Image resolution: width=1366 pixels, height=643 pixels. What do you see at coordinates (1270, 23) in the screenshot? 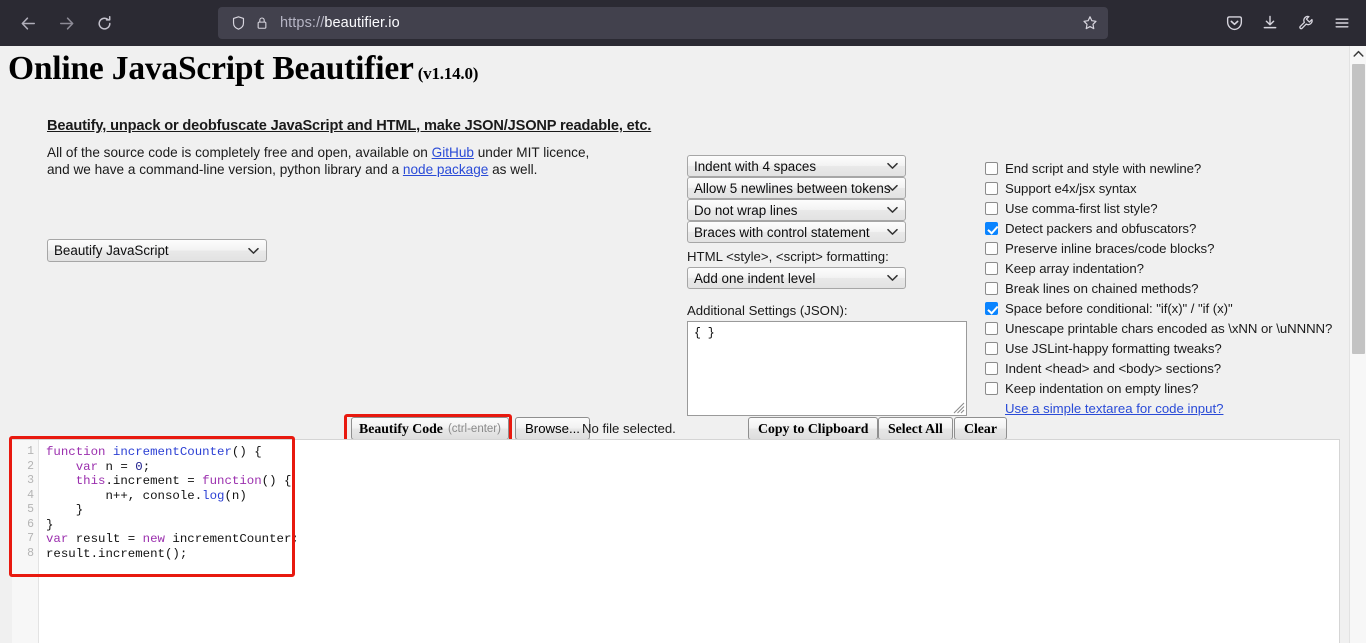
I see `downloads-icon` at bounding box center [1270, 23].